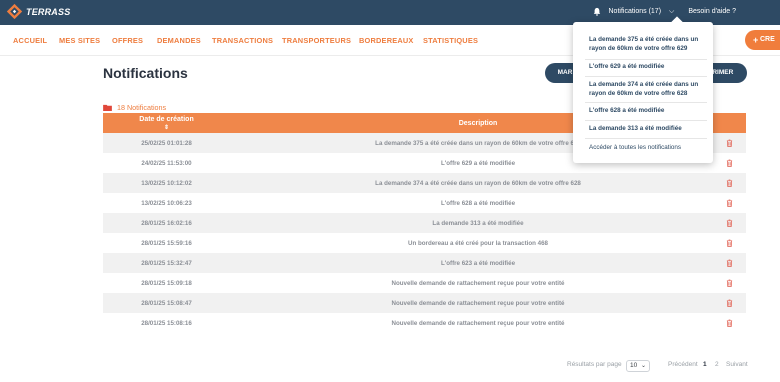 This screenshot has width=780, height=382. Describe the element at coordinates (166, 203) in the screenshot. I see `row-date: 13/02/25 10:06:23` at that location.